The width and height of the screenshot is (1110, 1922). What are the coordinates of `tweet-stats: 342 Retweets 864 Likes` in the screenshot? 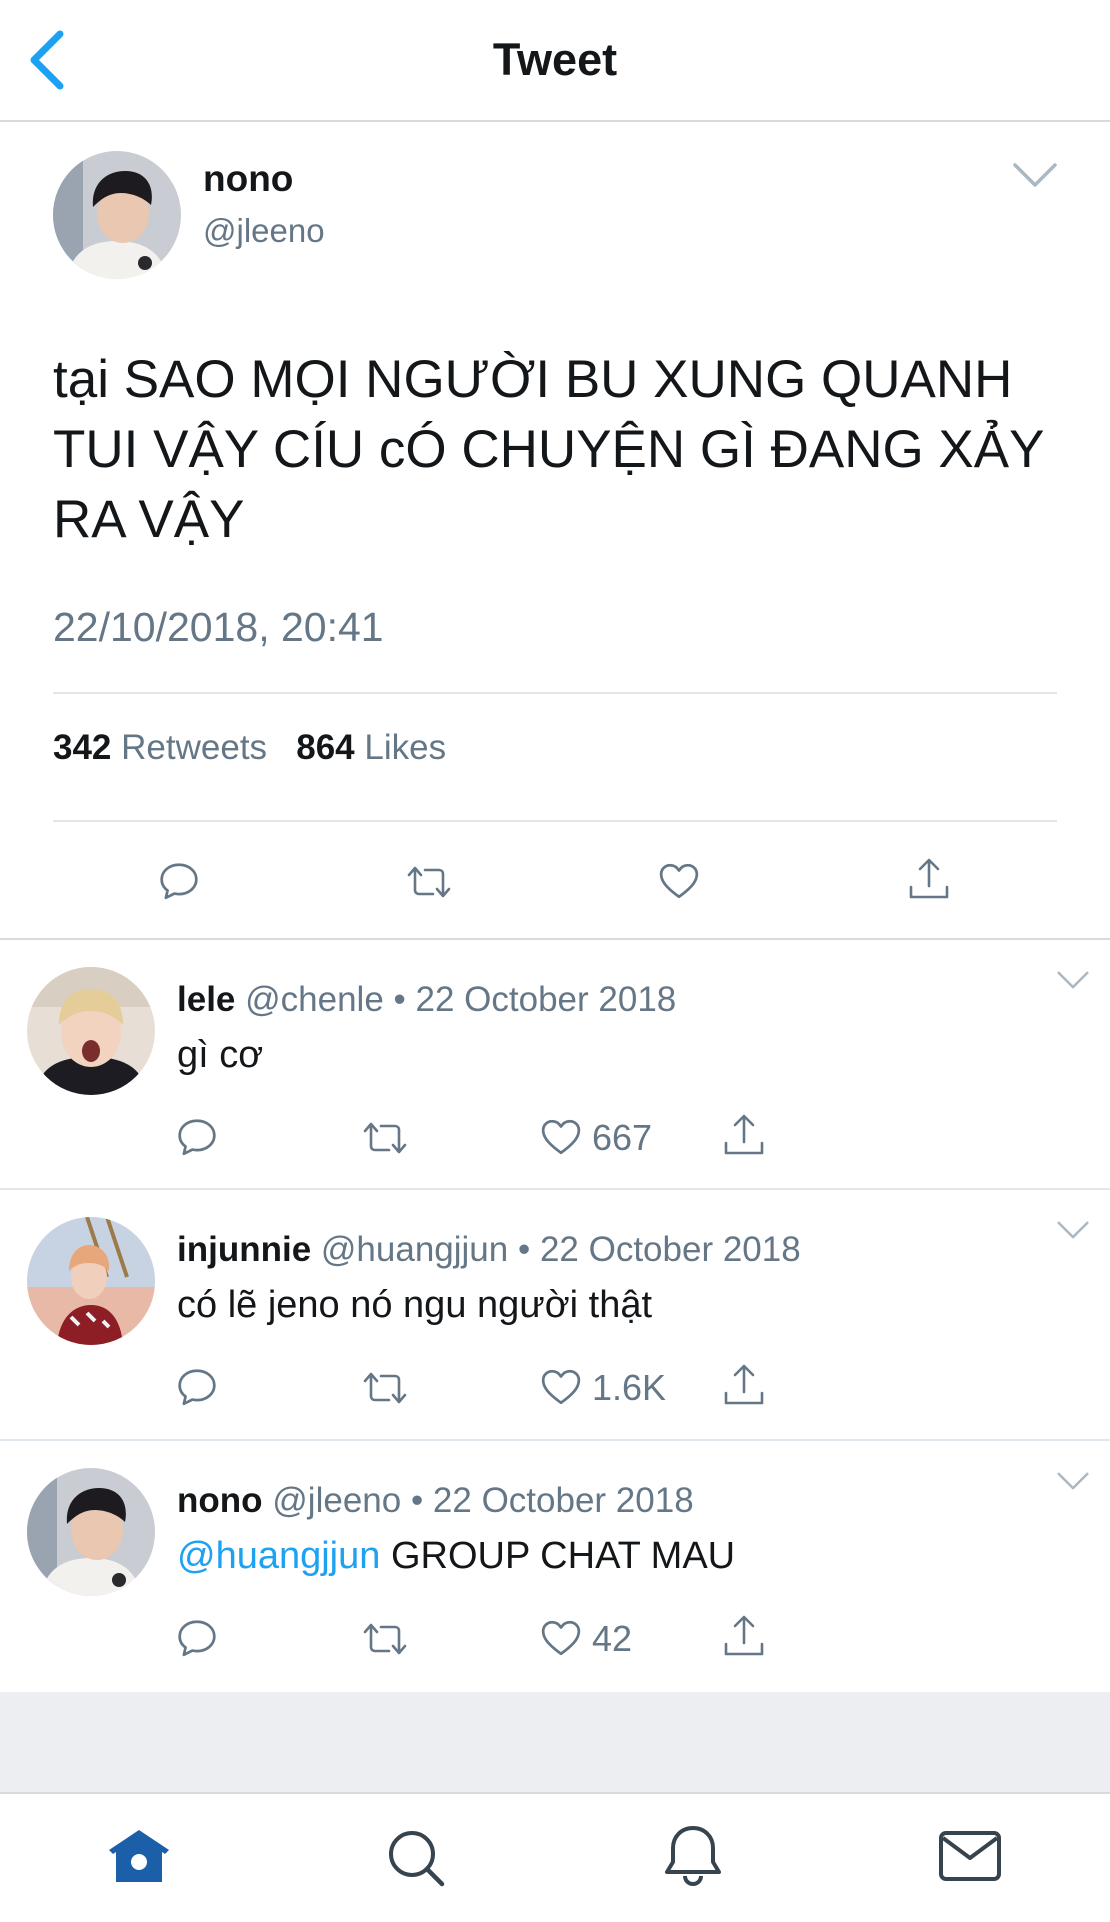 It's located at (249, 748).